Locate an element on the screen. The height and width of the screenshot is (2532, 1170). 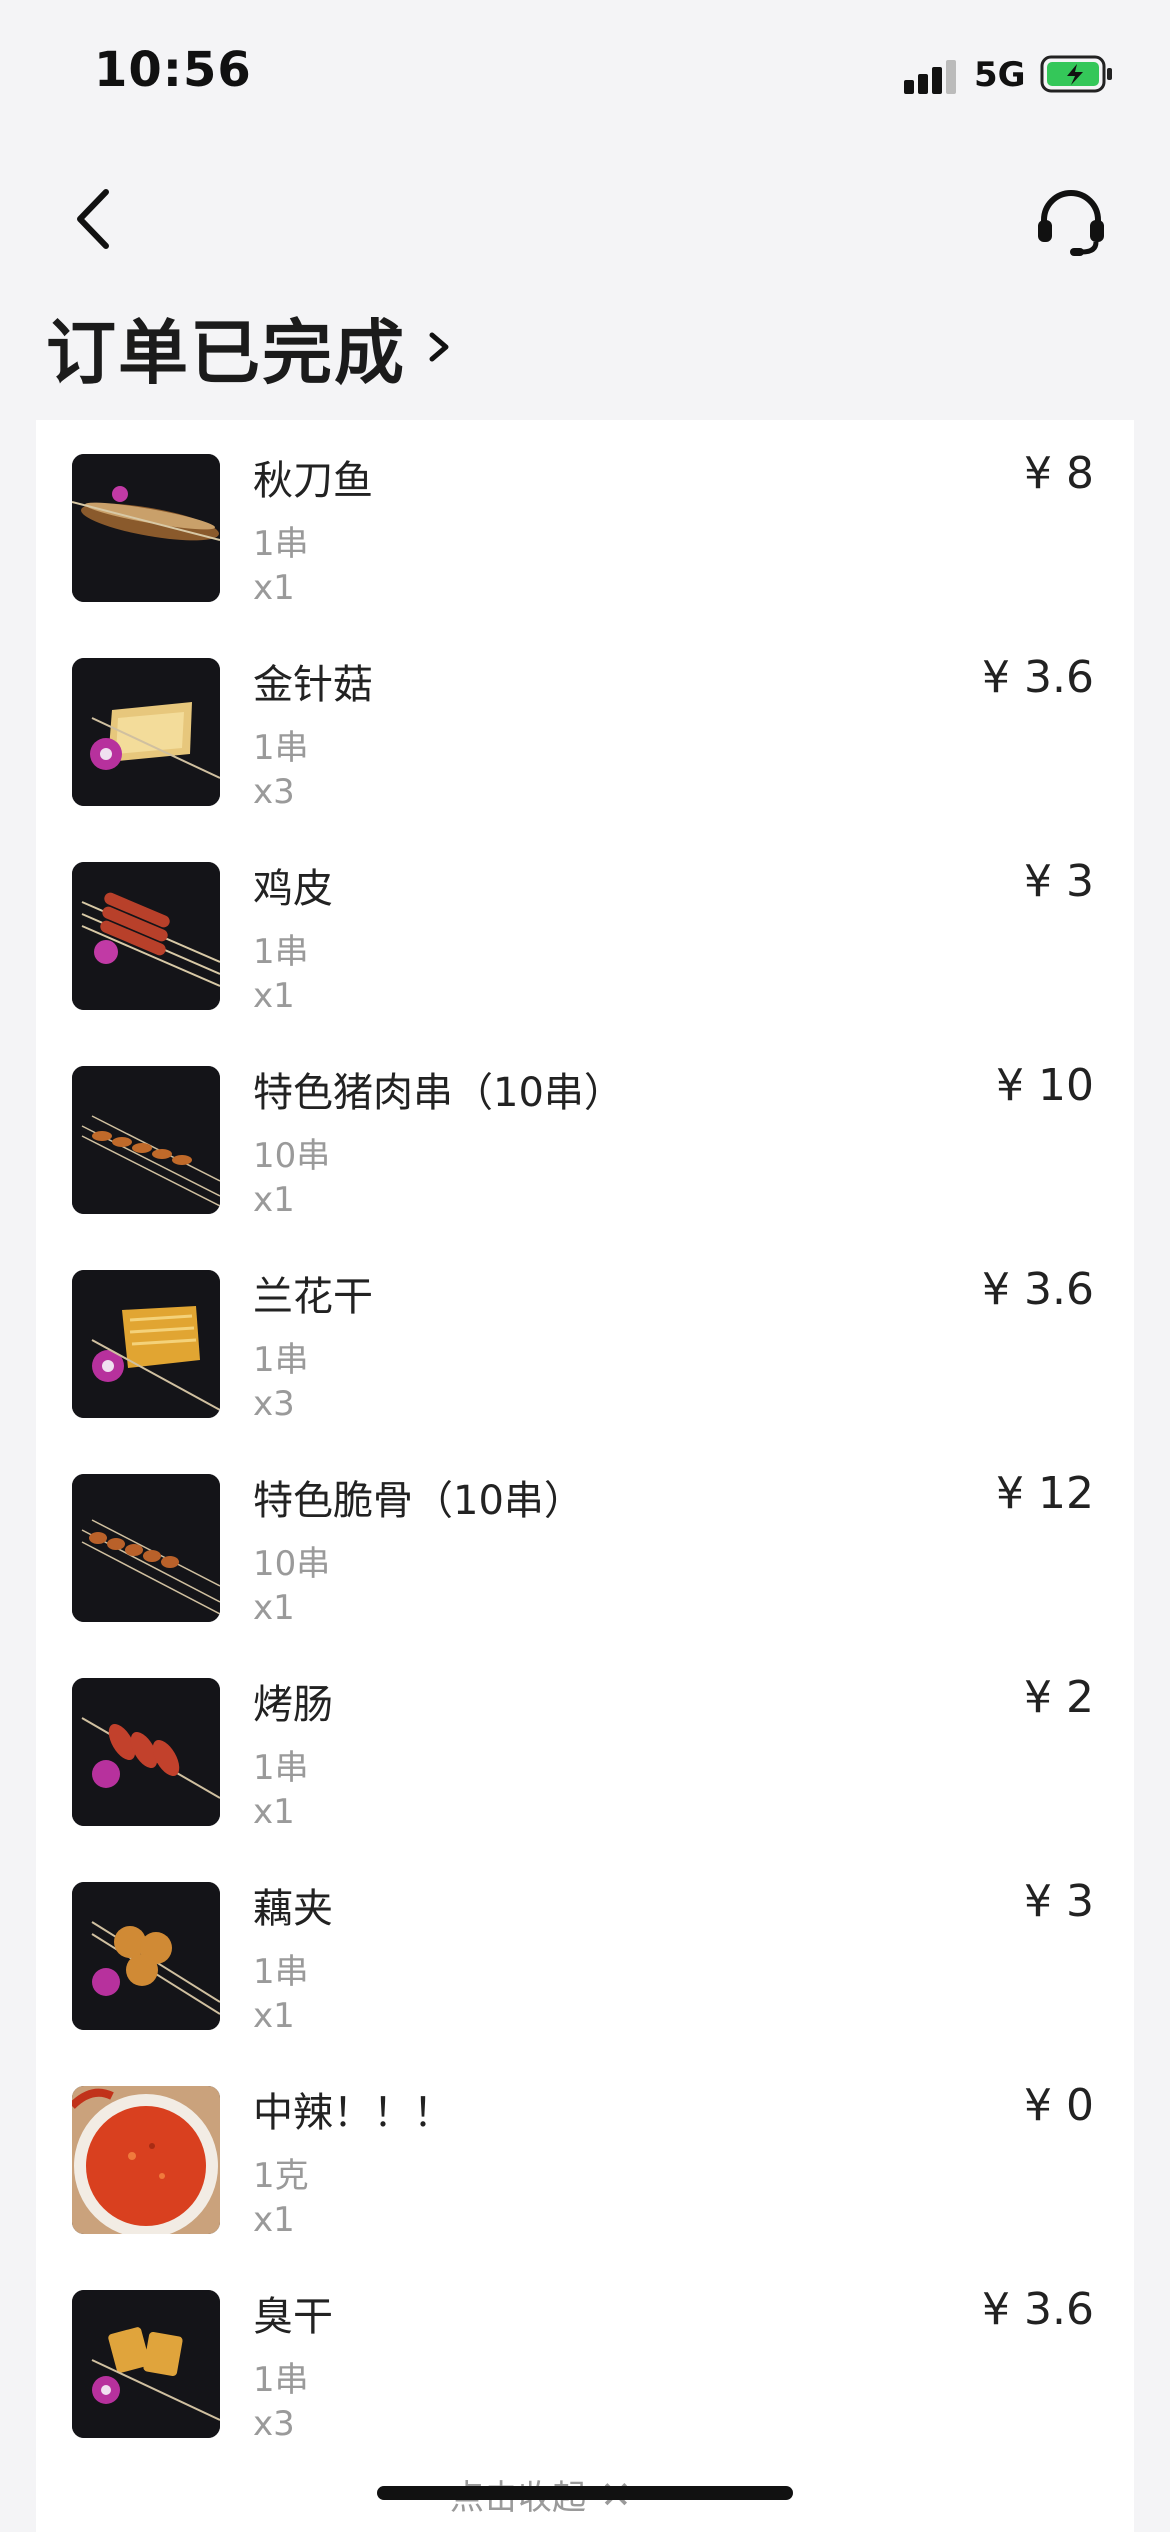
order-status-link: 订单已完成 is located at coordinates (250, 348).